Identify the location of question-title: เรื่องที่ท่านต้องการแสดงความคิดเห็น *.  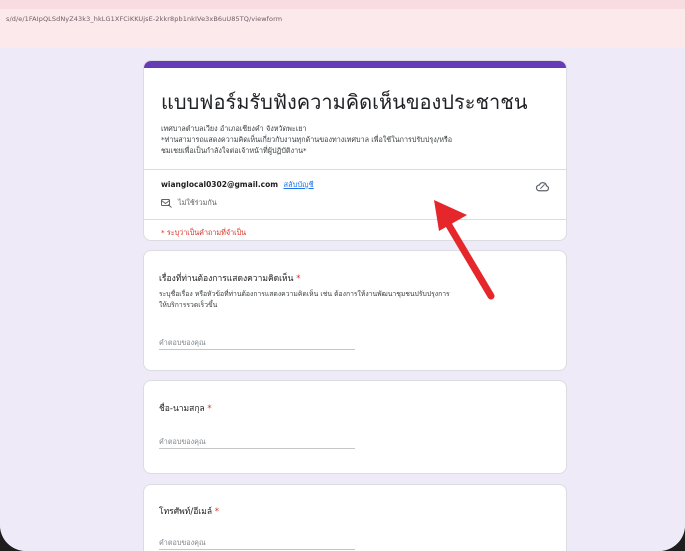
(229, 278).